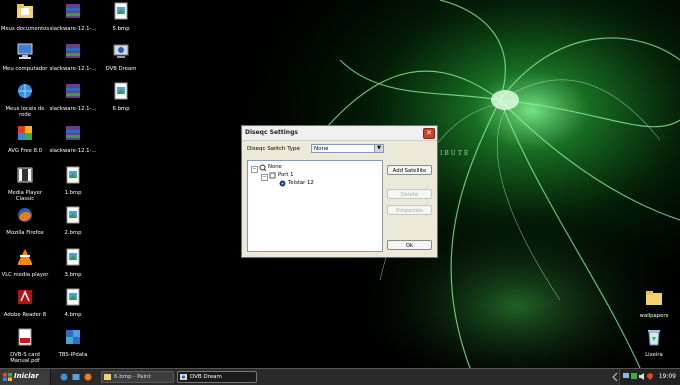  What do you see at coordinates (409, 170) in the screenshot?
I see `add-satellite-button: Add Satellite` at bounding box center [409, 170].